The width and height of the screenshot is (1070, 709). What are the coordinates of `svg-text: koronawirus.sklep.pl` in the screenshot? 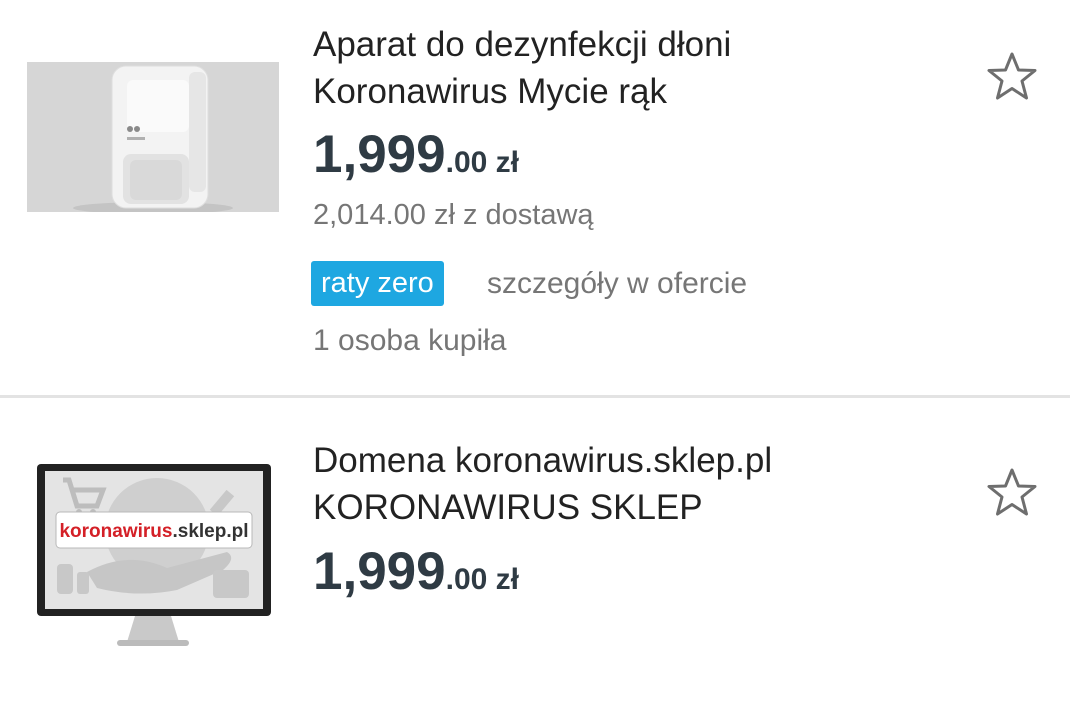 It's located at (153, 531).